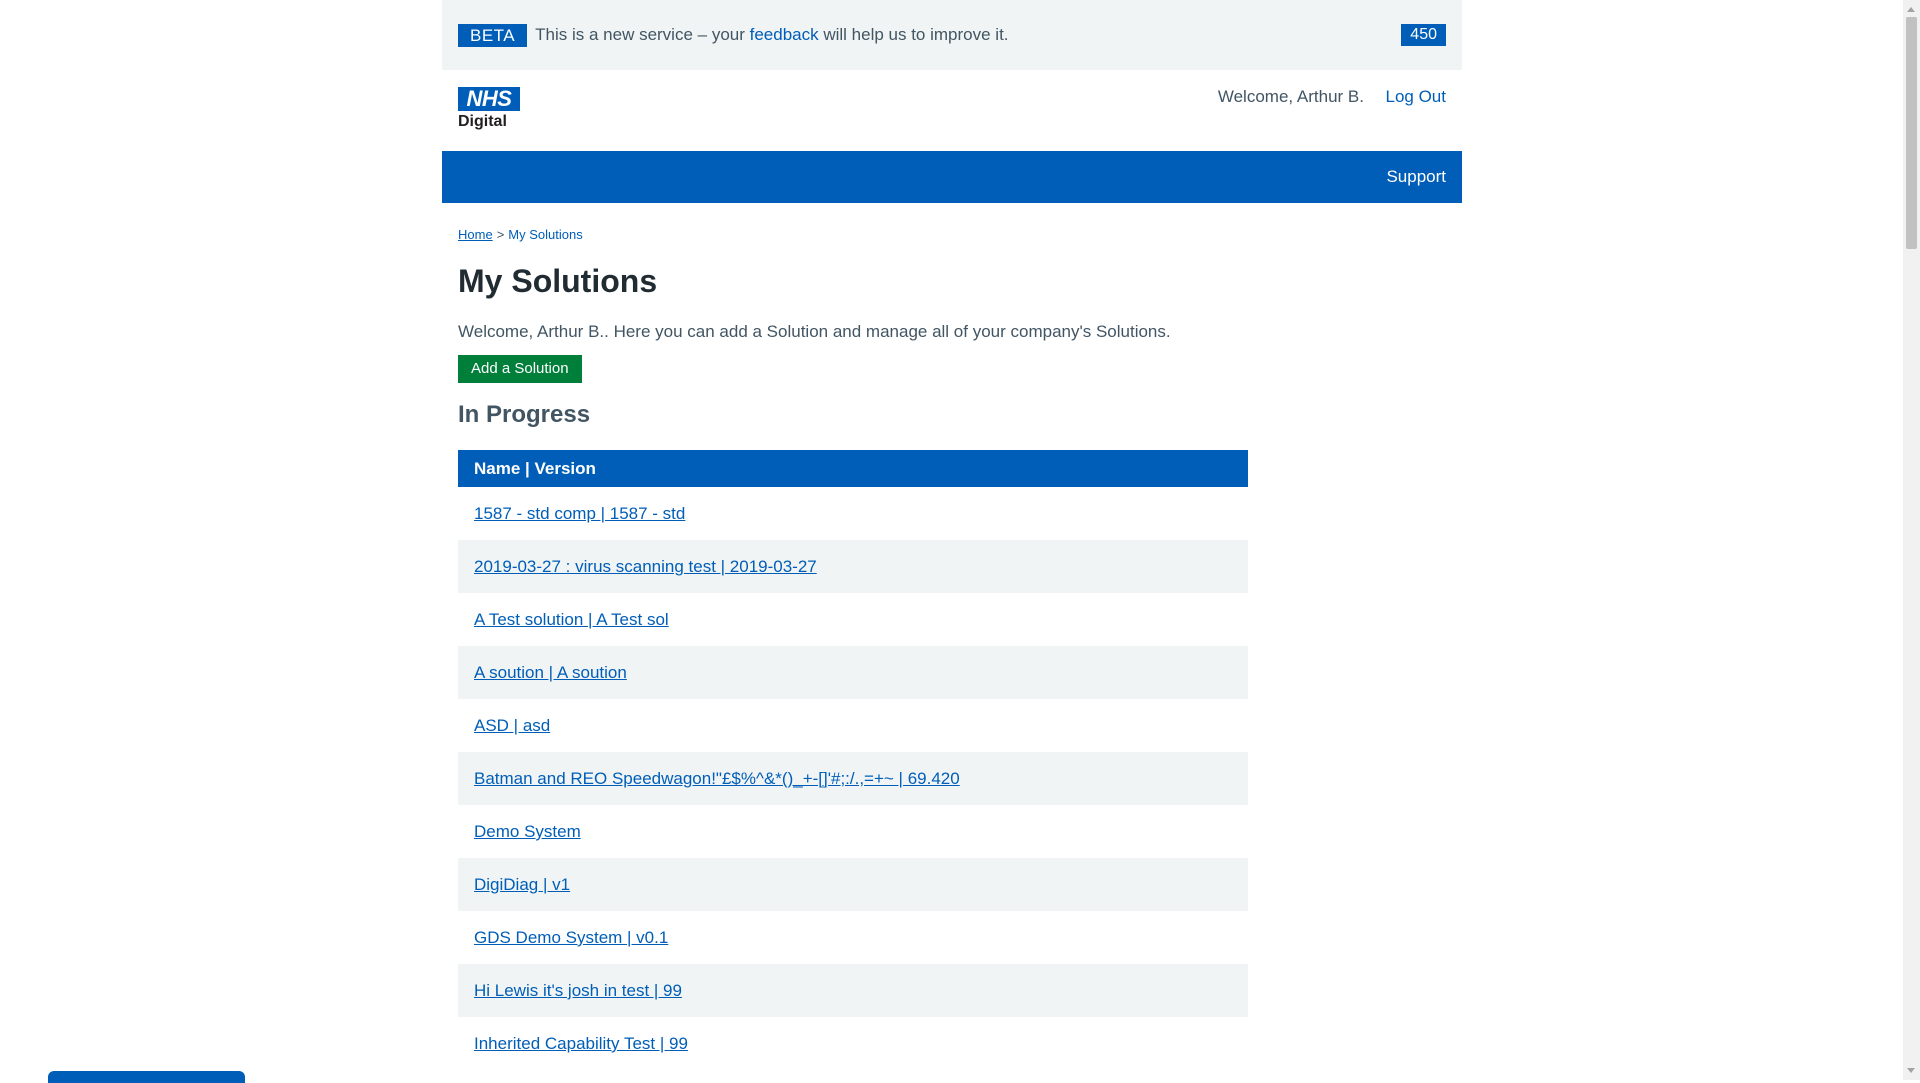  I want to click on table-row: A soution | A soution, so click(853, 672).